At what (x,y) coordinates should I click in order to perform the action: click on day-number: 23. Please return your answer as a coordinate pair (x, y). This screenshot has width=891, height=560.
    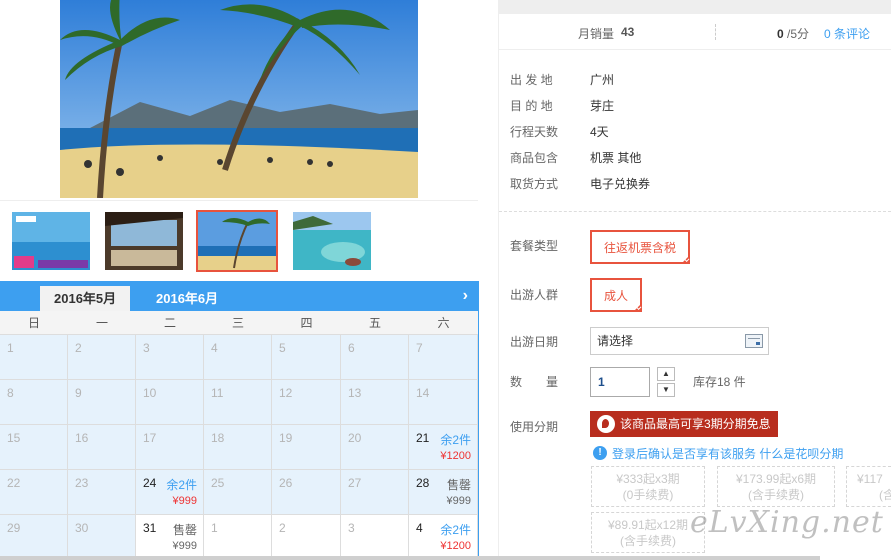
    Looking at the image, I should click on (82, 483).